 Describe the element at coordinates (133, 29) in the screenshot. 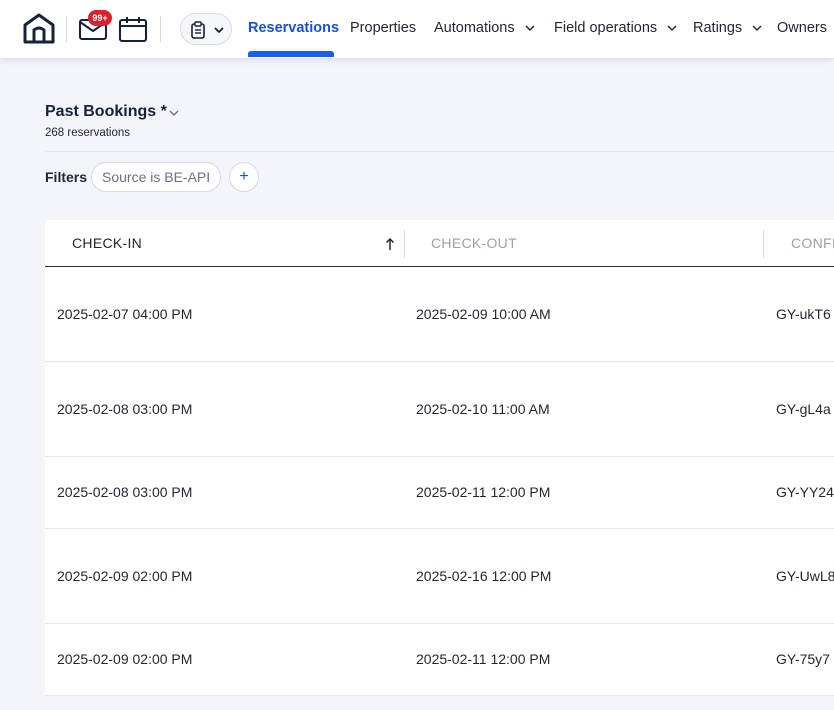

I see `calendar-icon` at that location.